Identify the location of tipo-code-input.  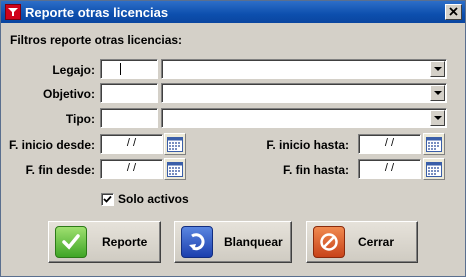
(129, 118).